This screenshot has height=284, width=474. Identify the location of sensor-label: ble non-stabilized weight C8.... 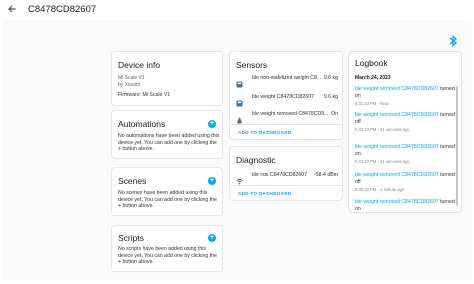
(287, 78).